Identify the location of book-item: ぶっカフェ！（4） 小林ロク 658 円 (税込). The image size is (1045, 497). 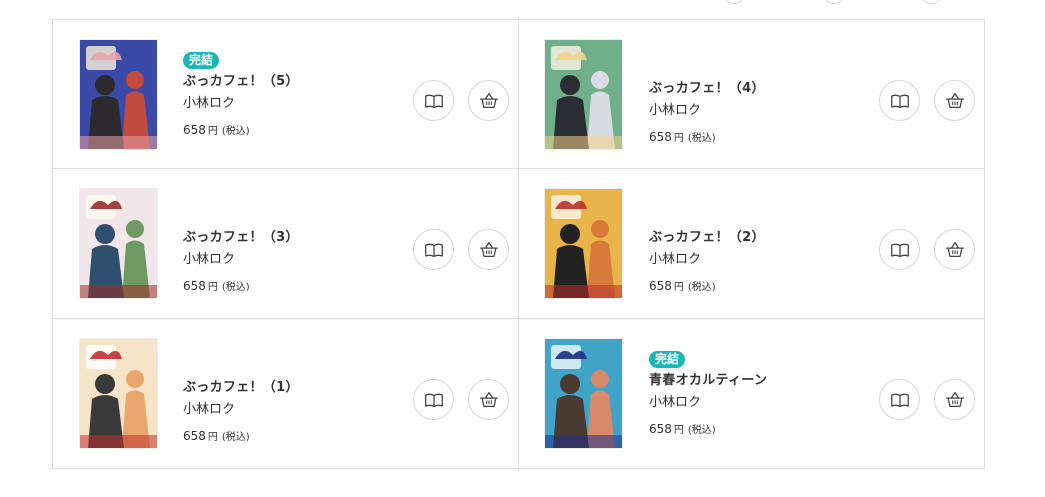
(751, 94).